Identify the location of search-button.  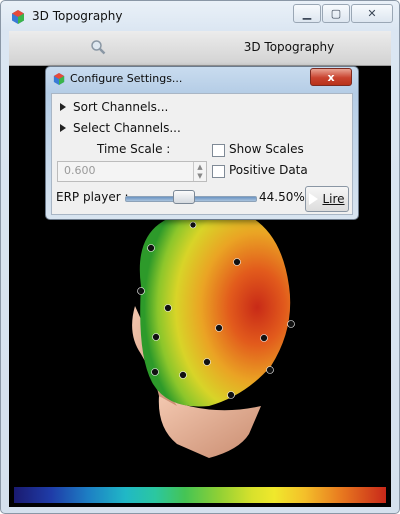
(98, 47).